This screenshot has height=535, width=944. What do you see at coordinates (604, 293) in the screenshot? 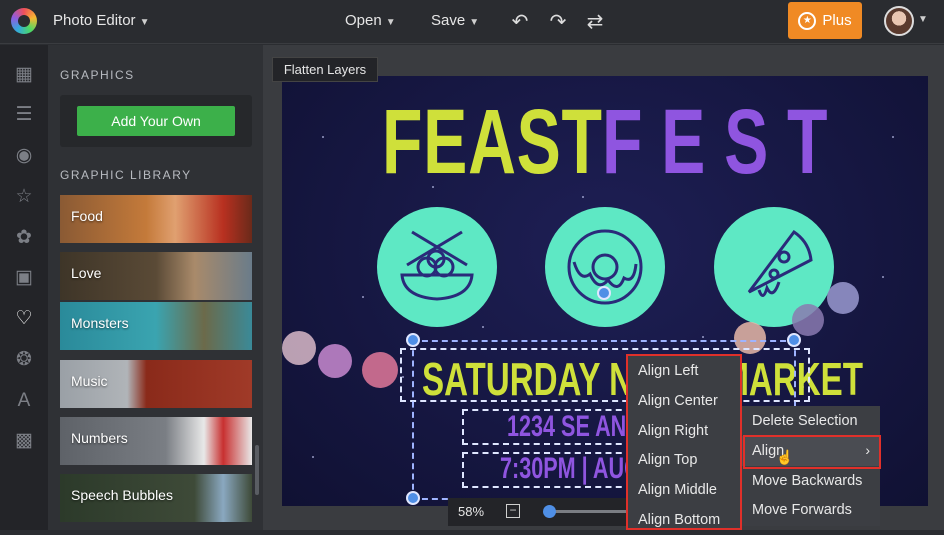
I see `rotate-handle` at bounding box center [604, 293].